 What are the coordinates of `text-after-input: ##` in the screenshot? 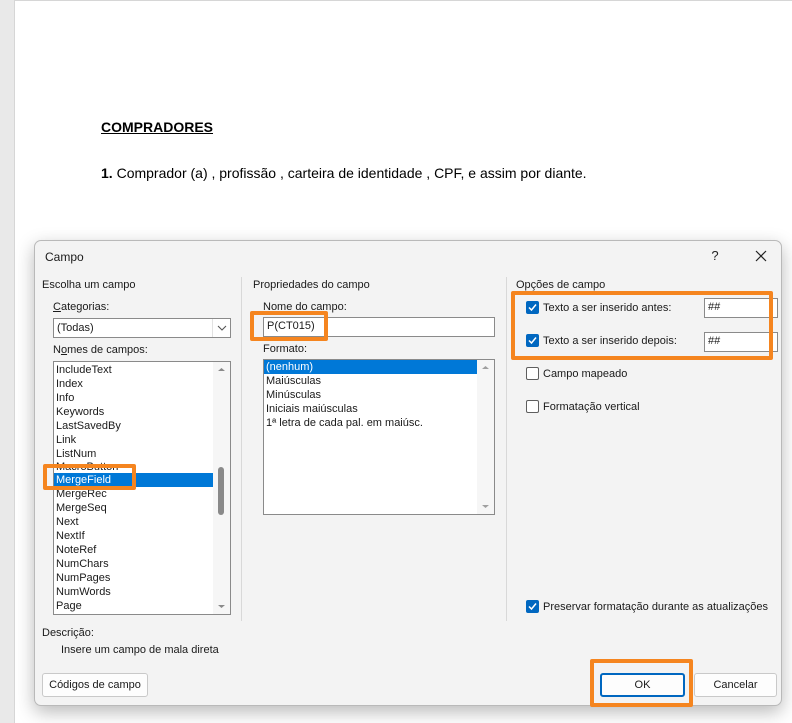 It's located at (741, 342).